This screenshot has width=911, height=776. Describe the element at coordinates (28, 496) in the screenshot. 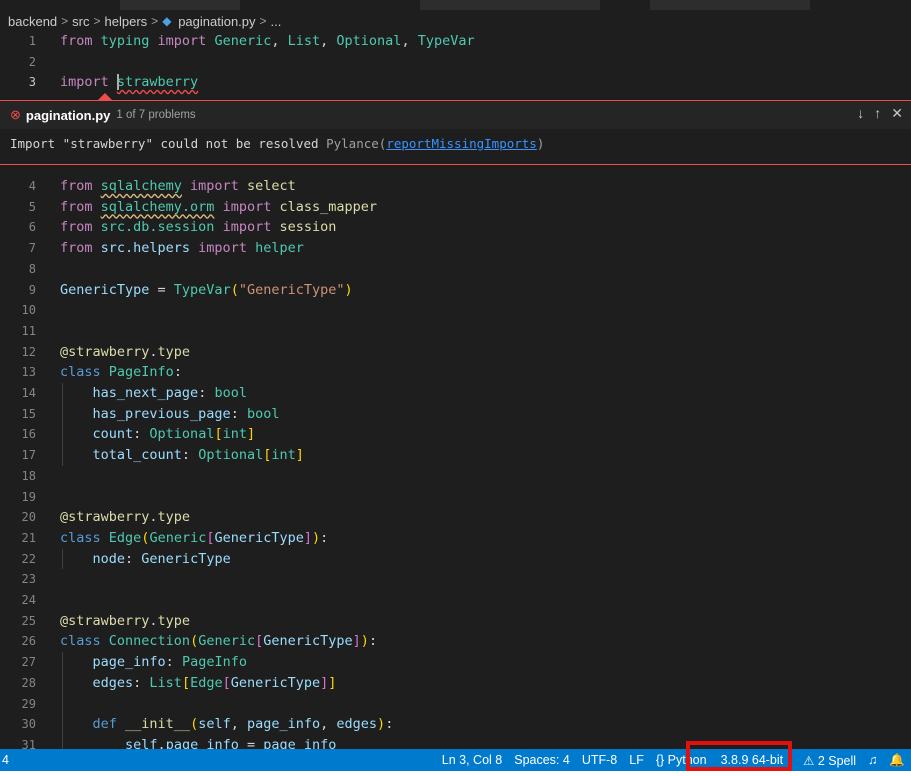

I see `line-number: 19` at that location.